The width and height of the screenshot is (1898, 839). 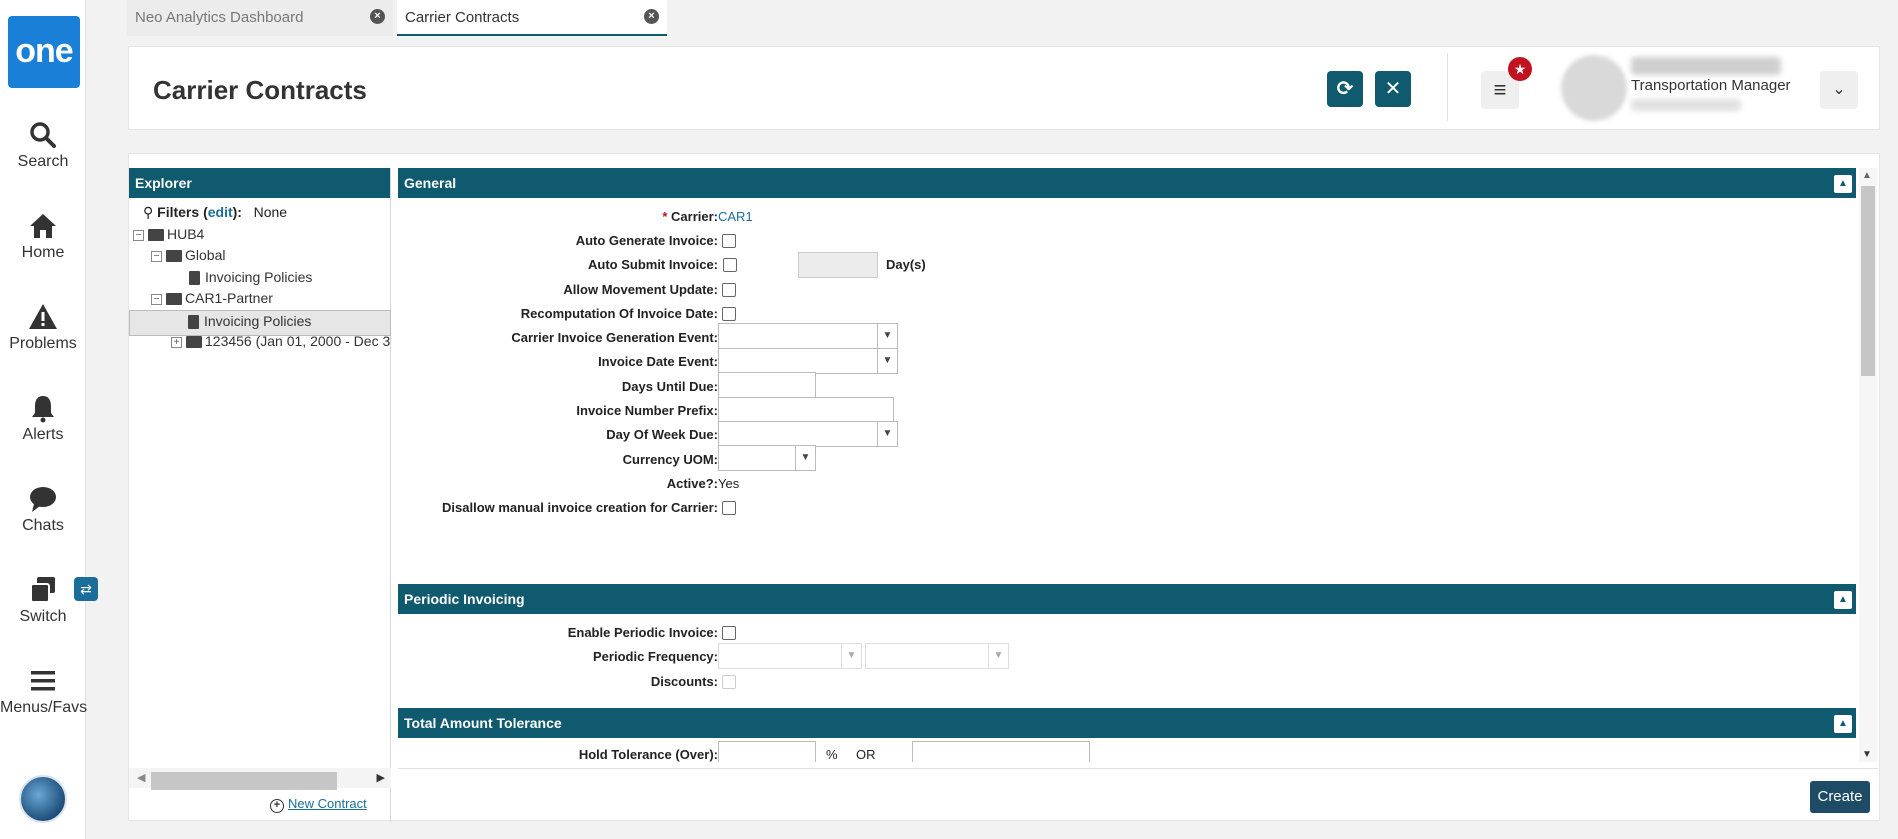 I want to click on tree-node-global-invoicing-policies: Invoicing Policies, so click(x=250, y=277).